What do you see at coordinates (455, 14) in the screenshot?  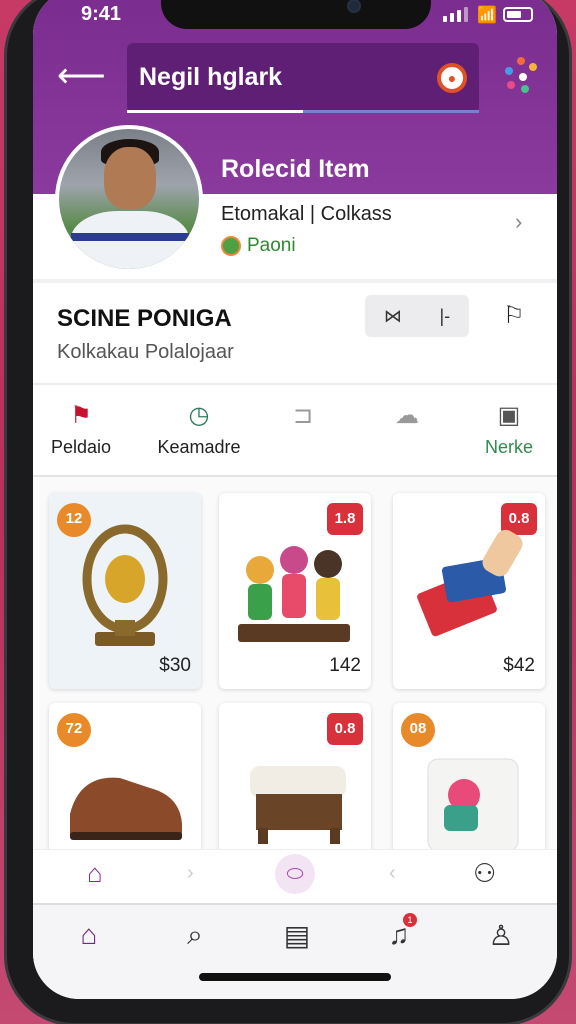 I see `signal-icon` at bounding box center [455, 14].